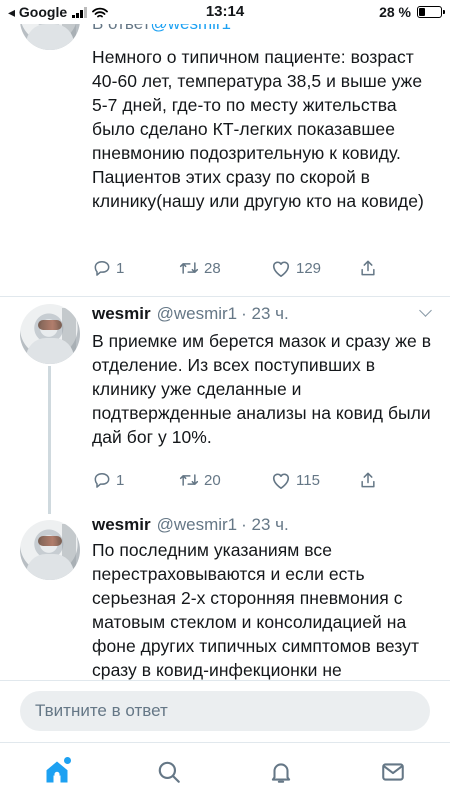 This screenshot has width=450, height=800. I want to click on retweet-count: 20, so click(212, 480).